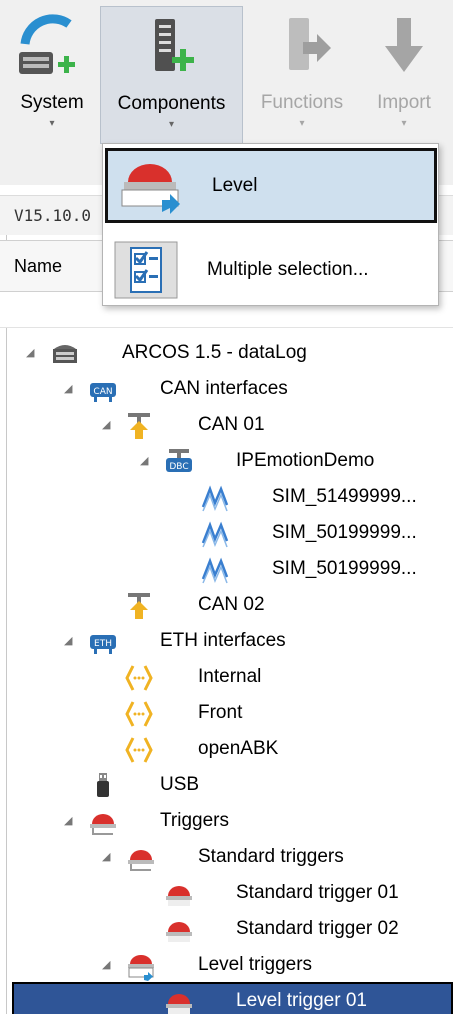 This screenshot has height=1014, width=453. What do you see at coordinates (180, 784) in the screenshot?
I see `tree-node-label: USB` at bounding box center [180, 784].